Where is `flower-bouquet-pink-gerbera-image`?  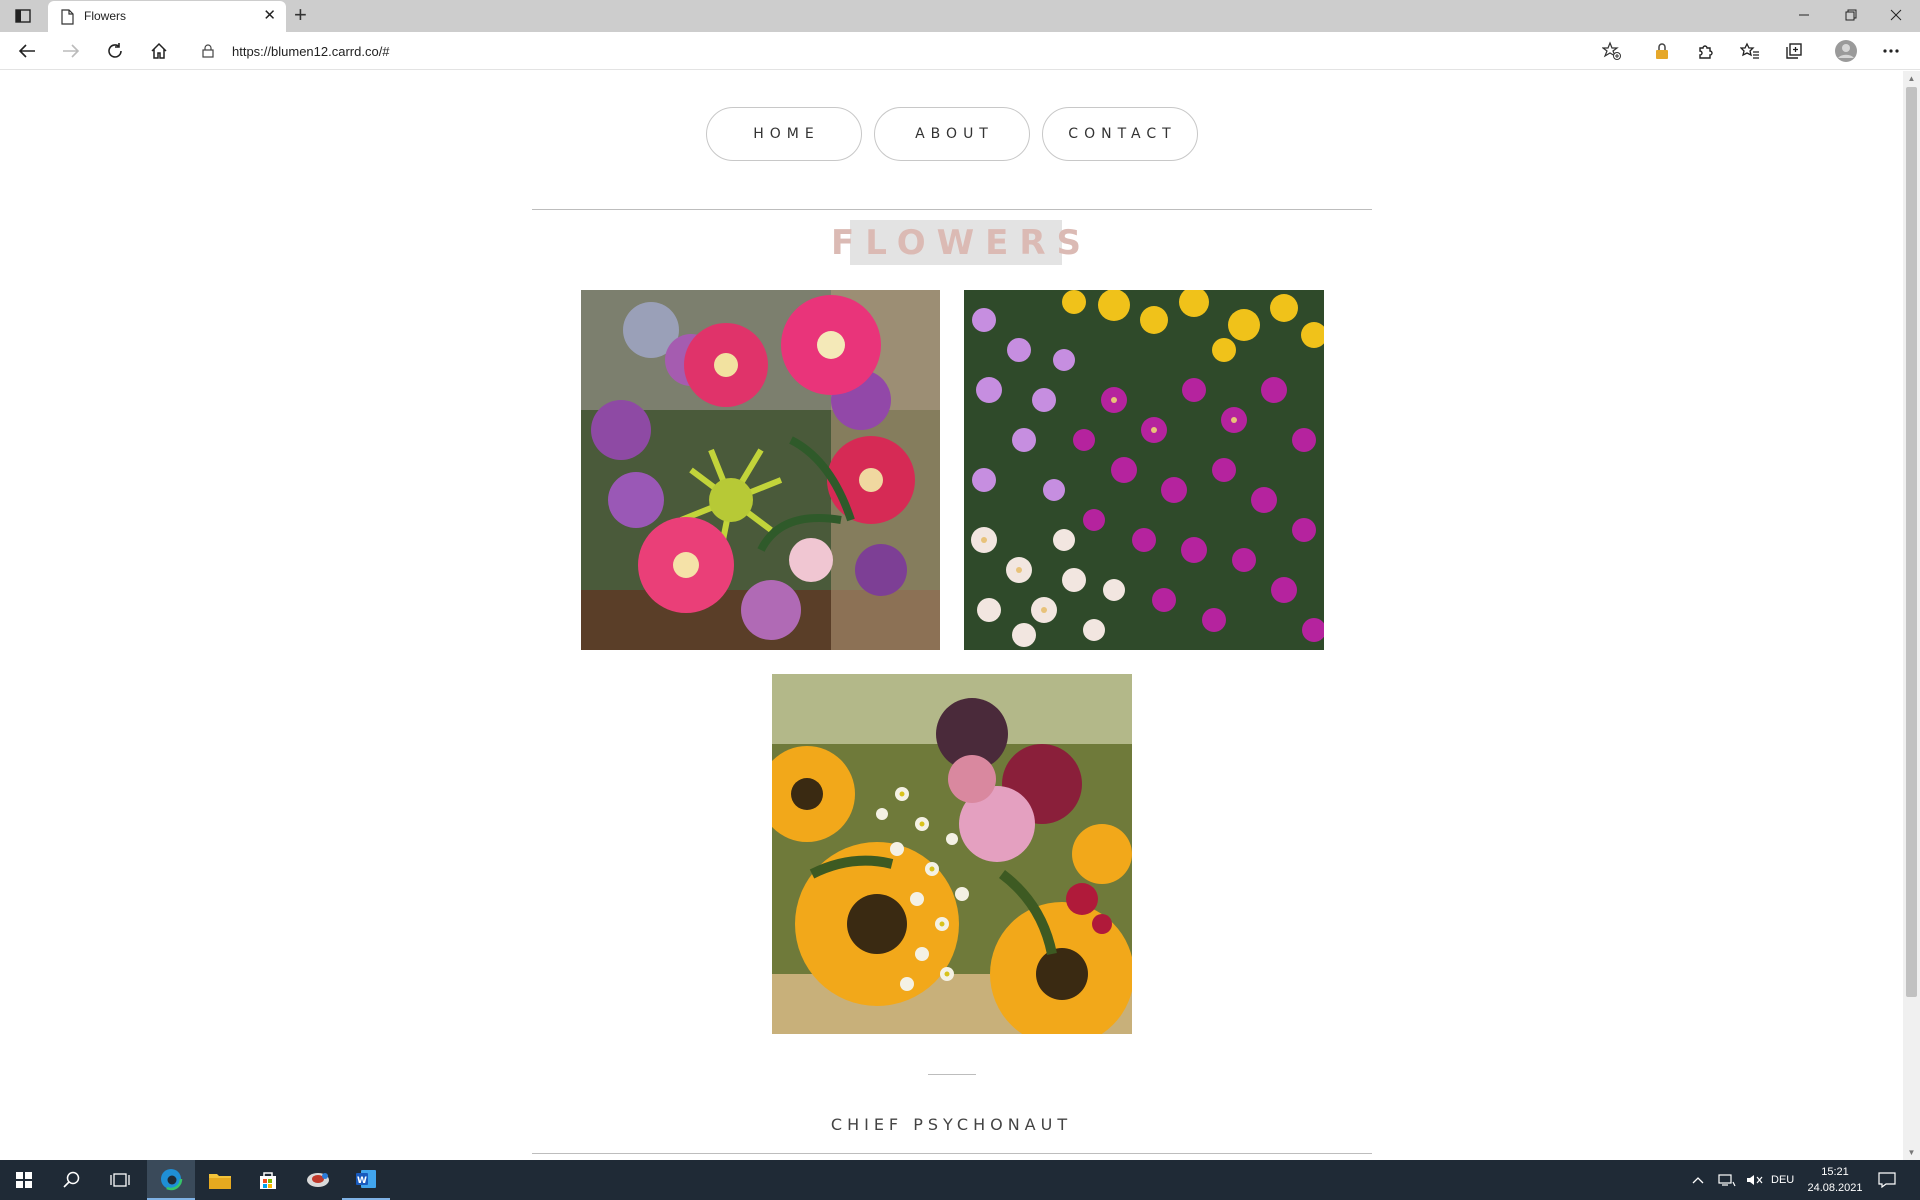
flower-bouquet-pink-gerbera-image is located at coordinates (760, 470).